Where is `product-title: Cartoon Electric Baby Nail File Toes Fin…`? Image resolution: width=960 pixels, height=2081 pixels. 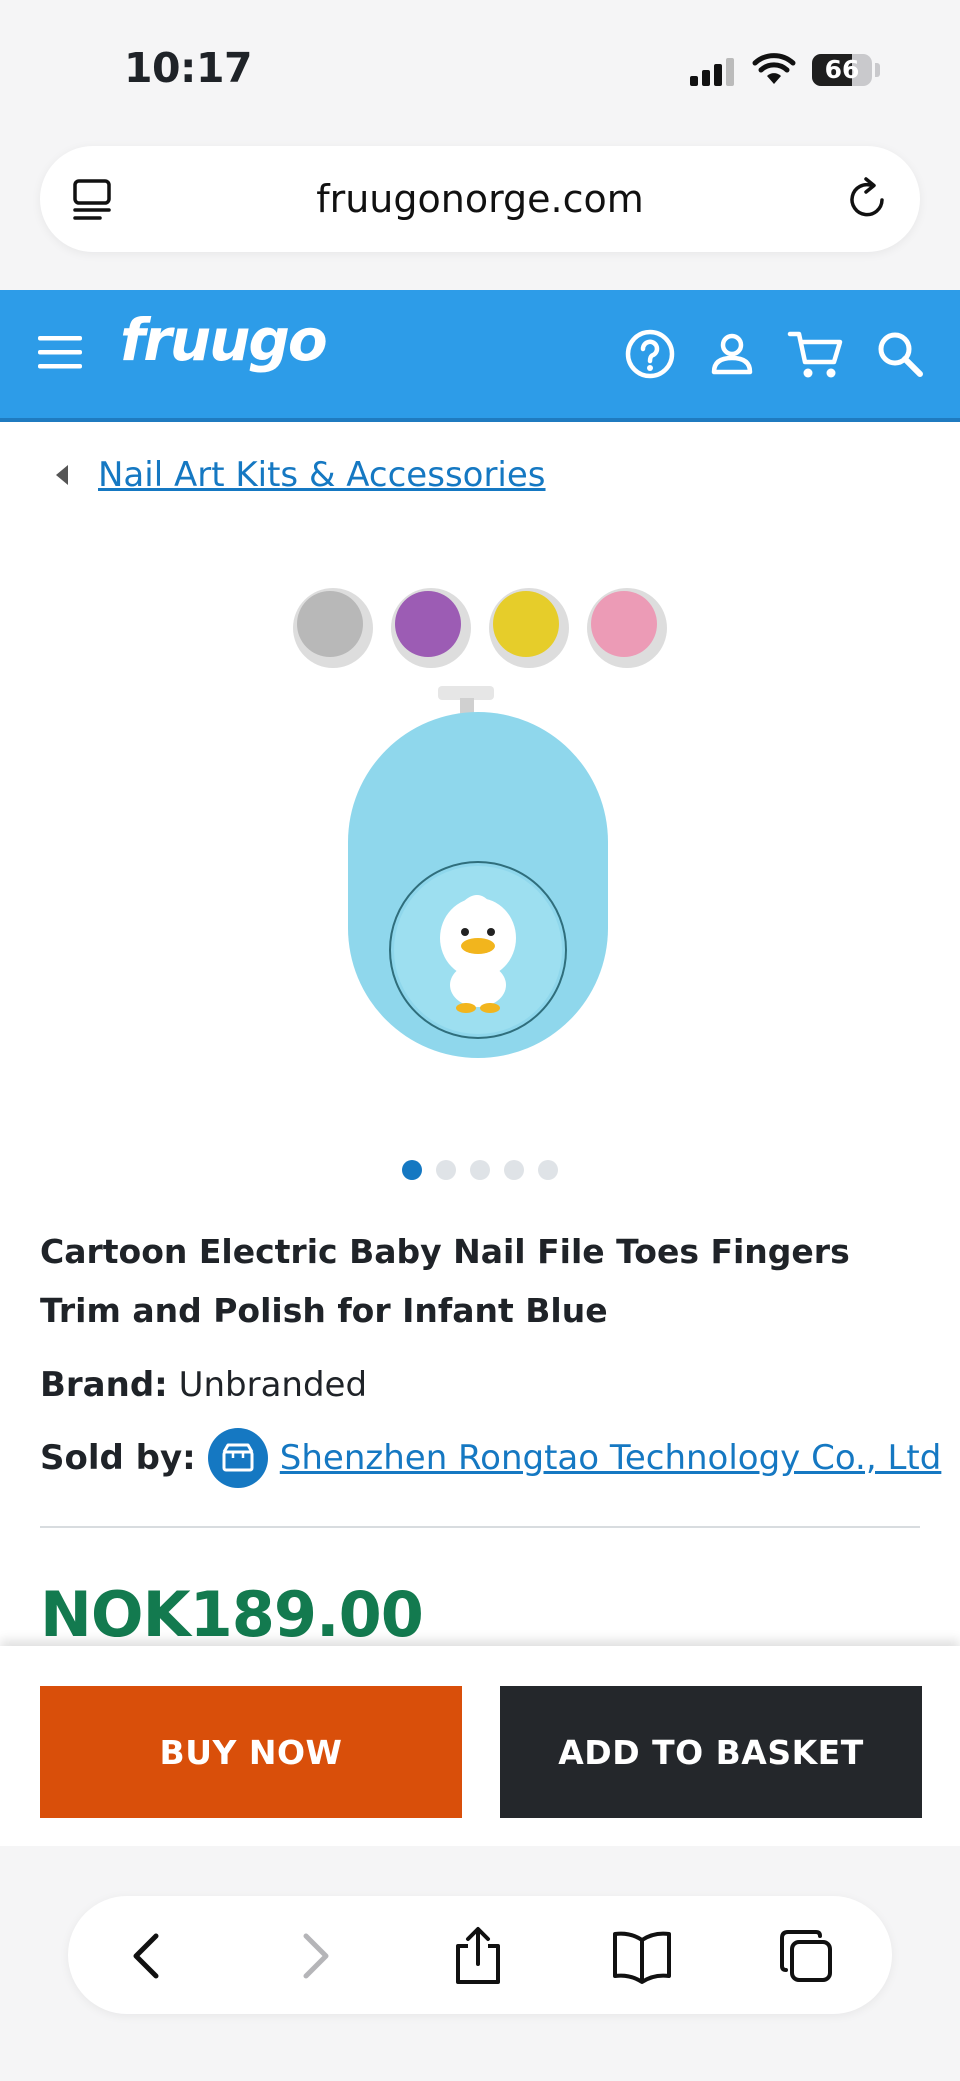 product-title: Cartoon Electric Baby Nail File Toes Fin… is located at coordinates (445, 1281).